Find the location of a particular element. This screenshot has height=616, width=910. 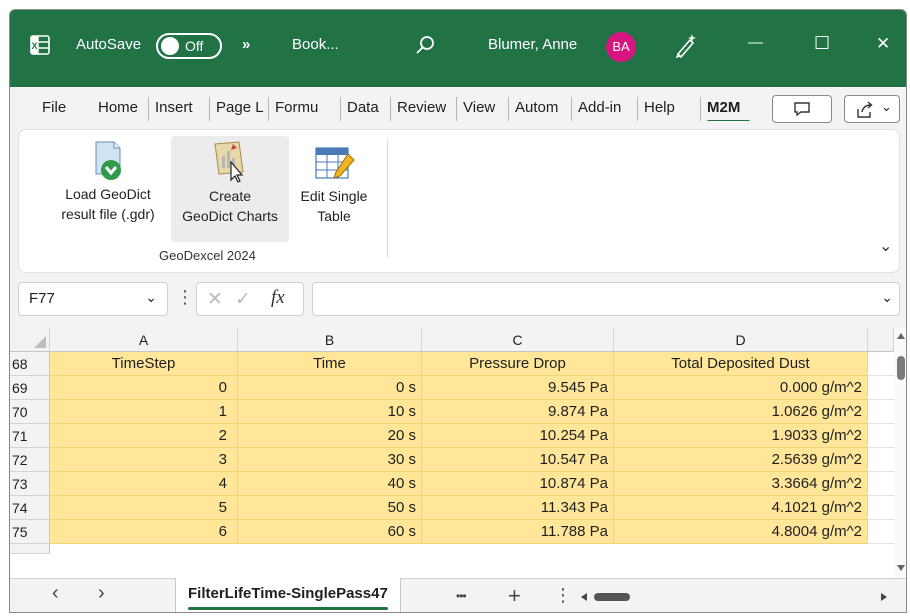

avatar: BA is located at coordinates (621, 47).